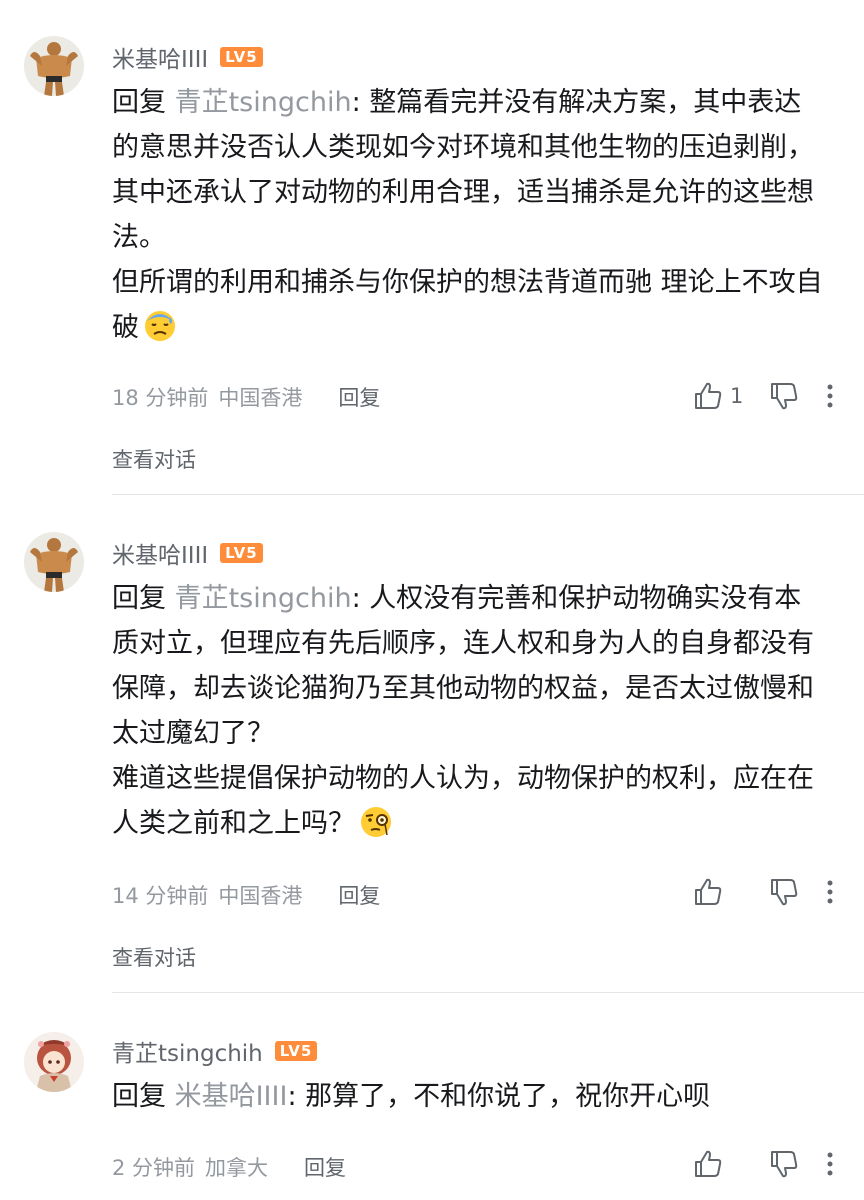 Image resolution: width=864 pixels, height=1200 pixels. Describe the element at coordinates (499, 1096) in the screenshot. I see `comment-paragraph: : 那算了，不和你说了，祝你开心呗` at that location.